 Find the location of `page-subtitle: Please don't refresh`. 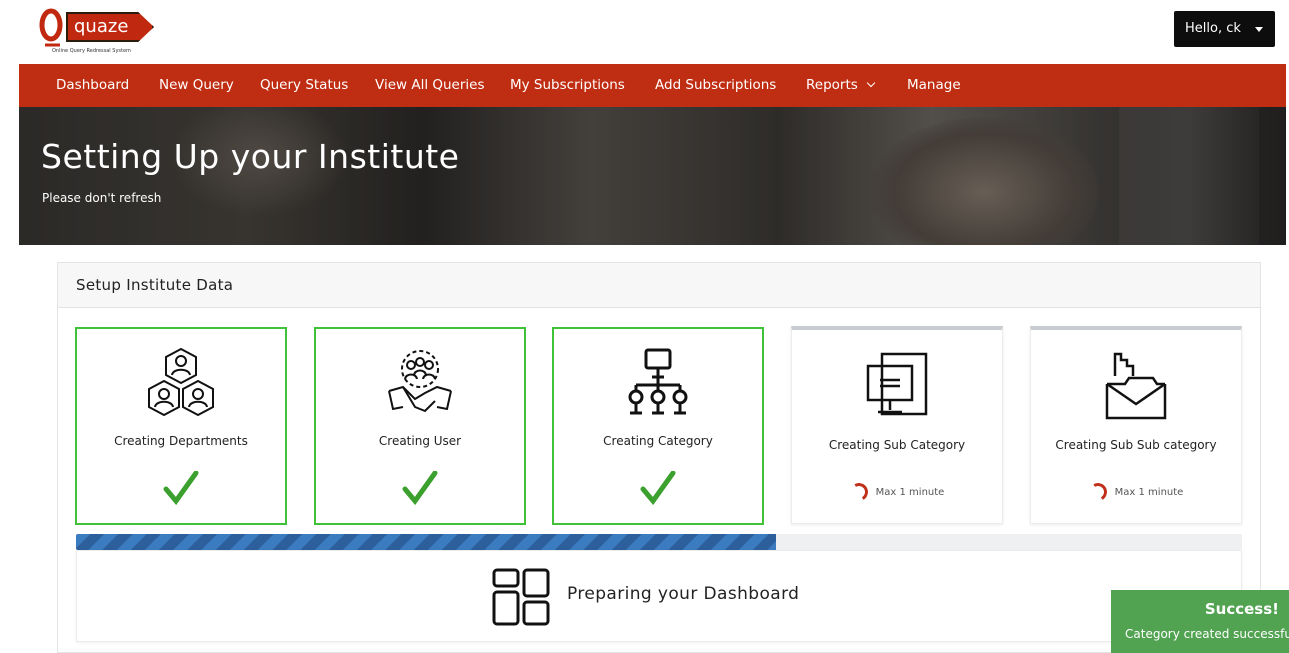

page-subtitle: Please don't refresh is located at coordinates (102, 198).